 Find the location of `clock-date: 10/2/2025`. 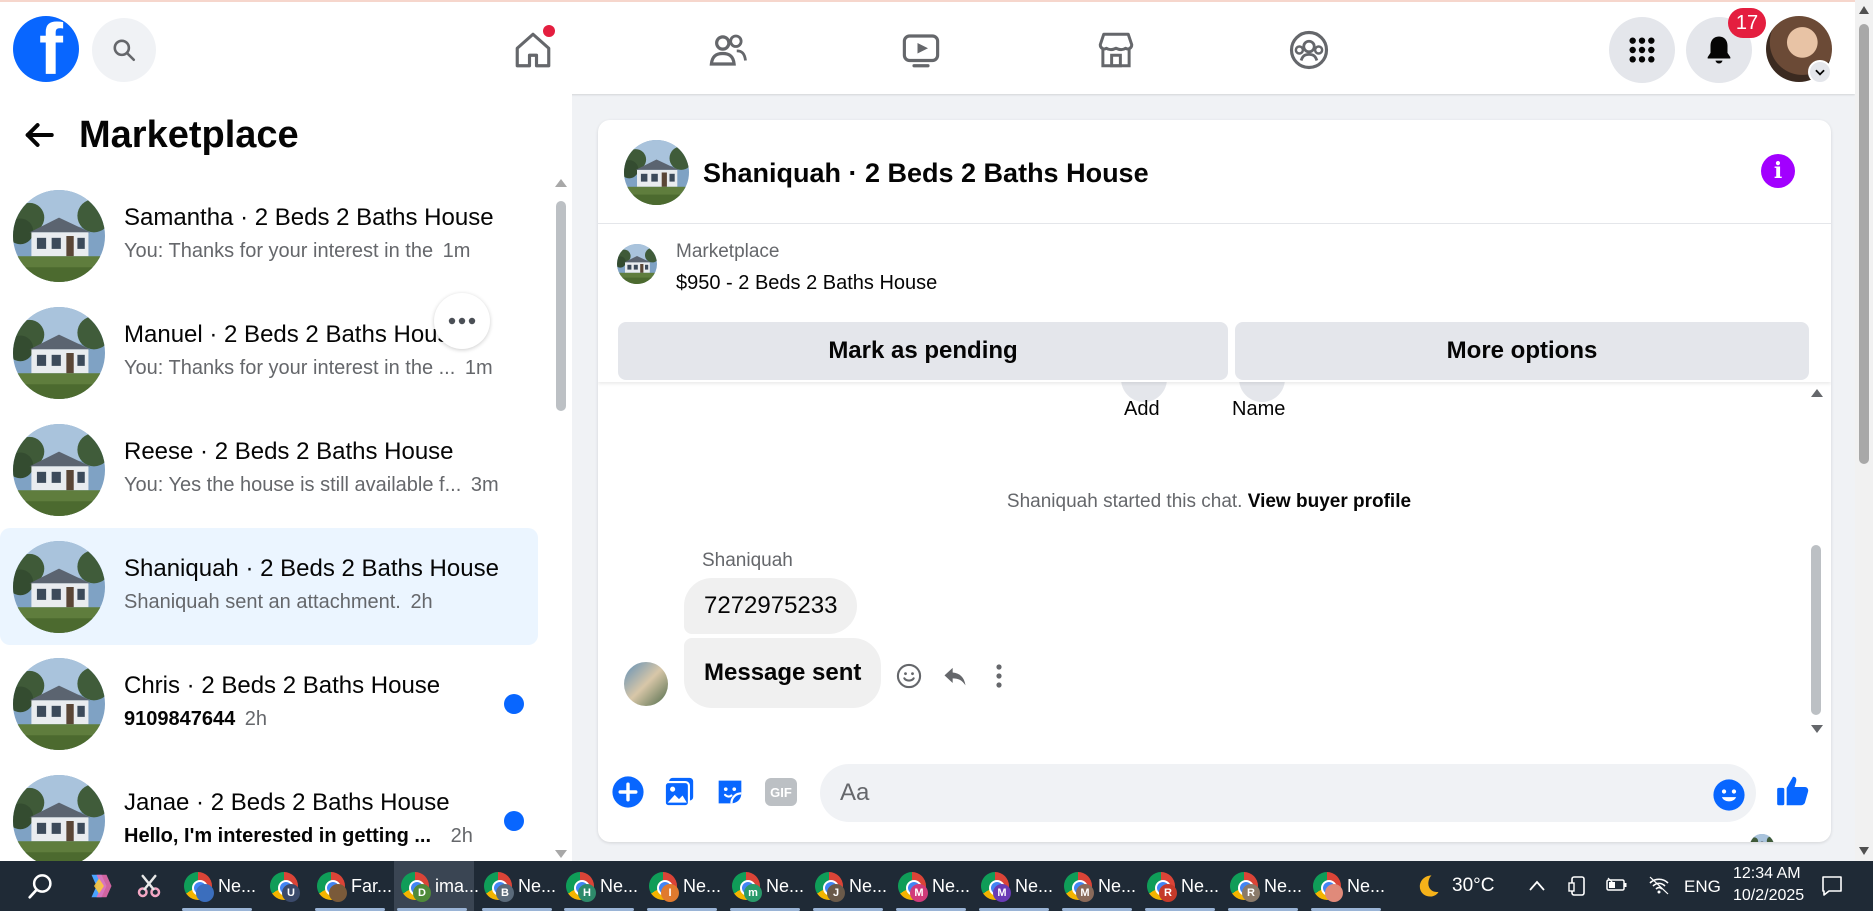

clock-date: 10/2/2025 is located at coordinates (1768, 896).